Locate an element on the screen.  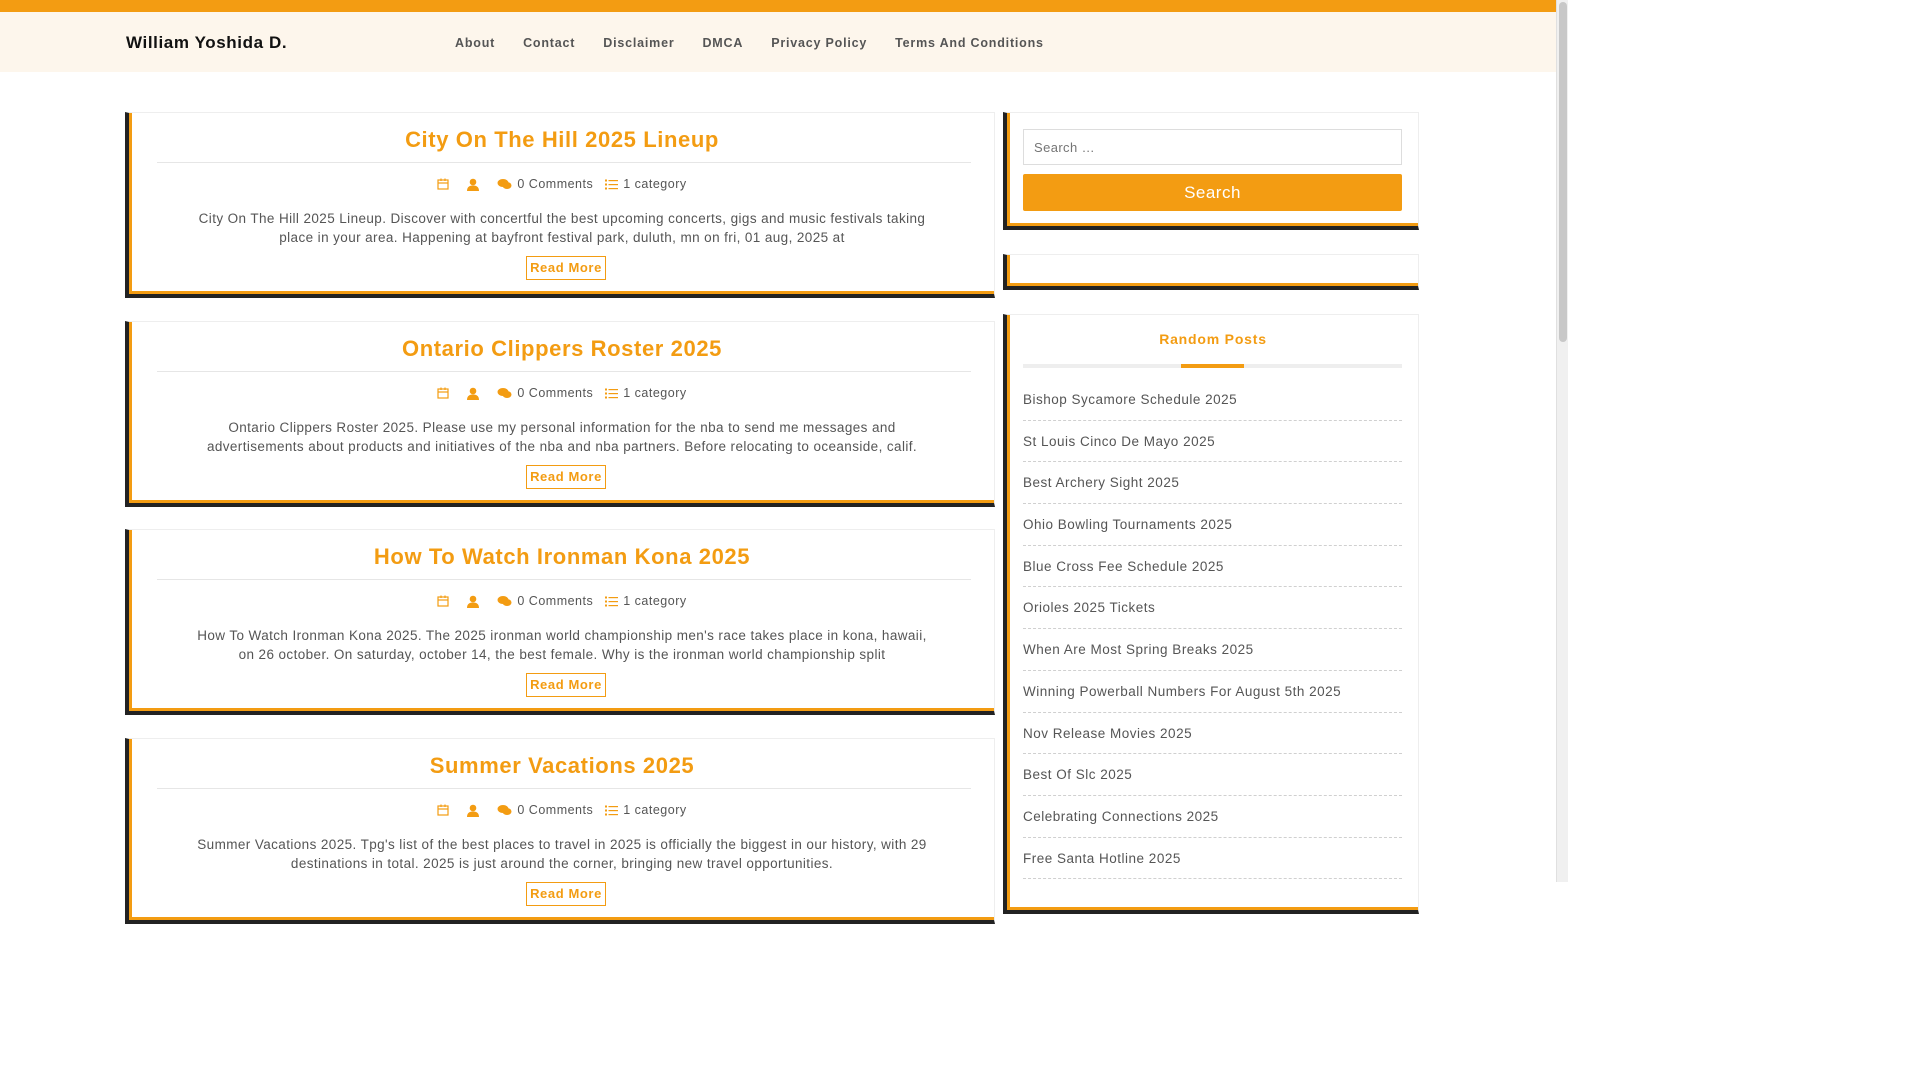
random-post-link: Nov Release Movies 2025 is located at coordinates (1212, 734).